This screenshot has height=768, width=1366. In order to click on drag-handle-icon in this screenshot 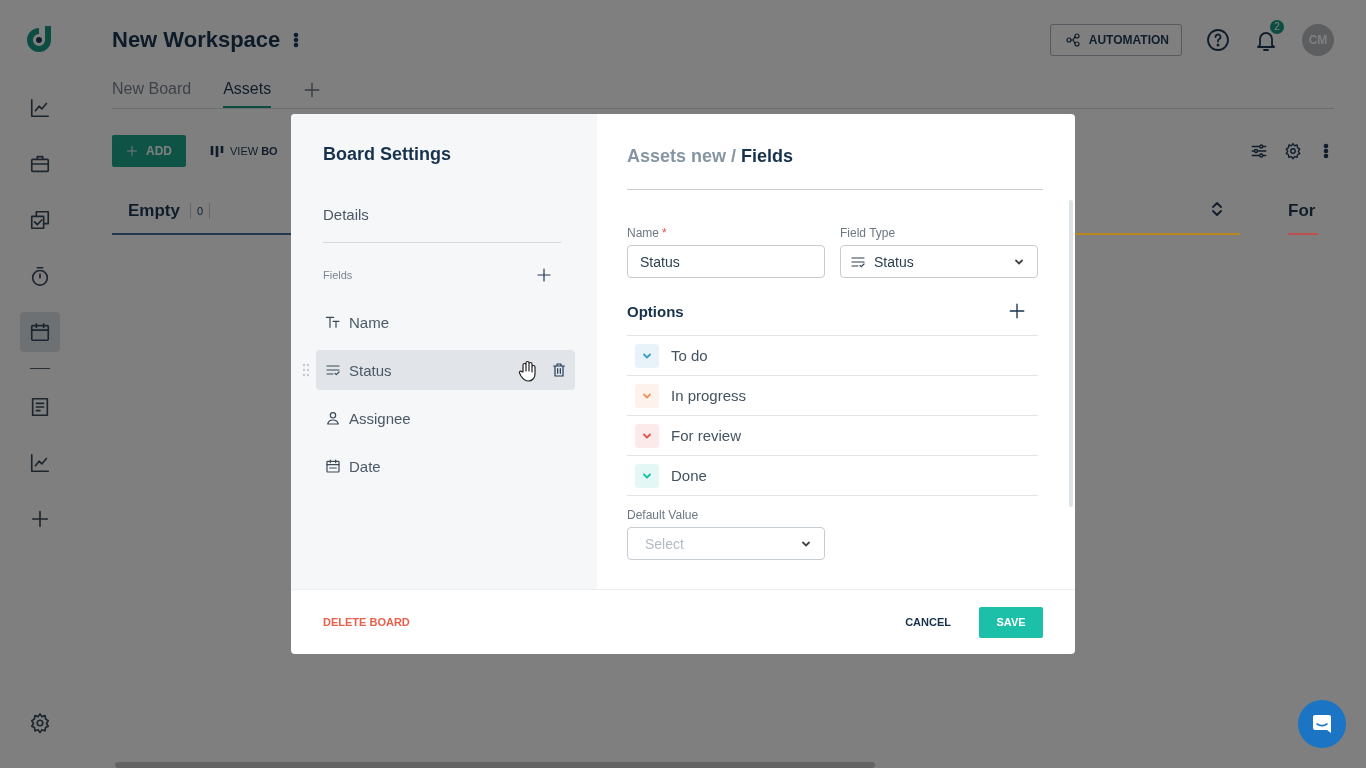, I will do `click(306, 370)`.